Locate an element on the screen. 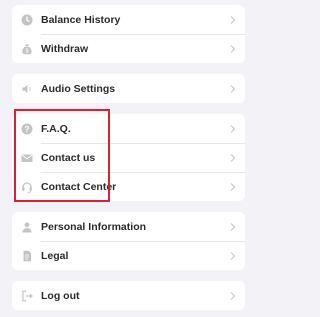  menu-item-faq: ? F.A.Q. is located at coordinates (128, 128).